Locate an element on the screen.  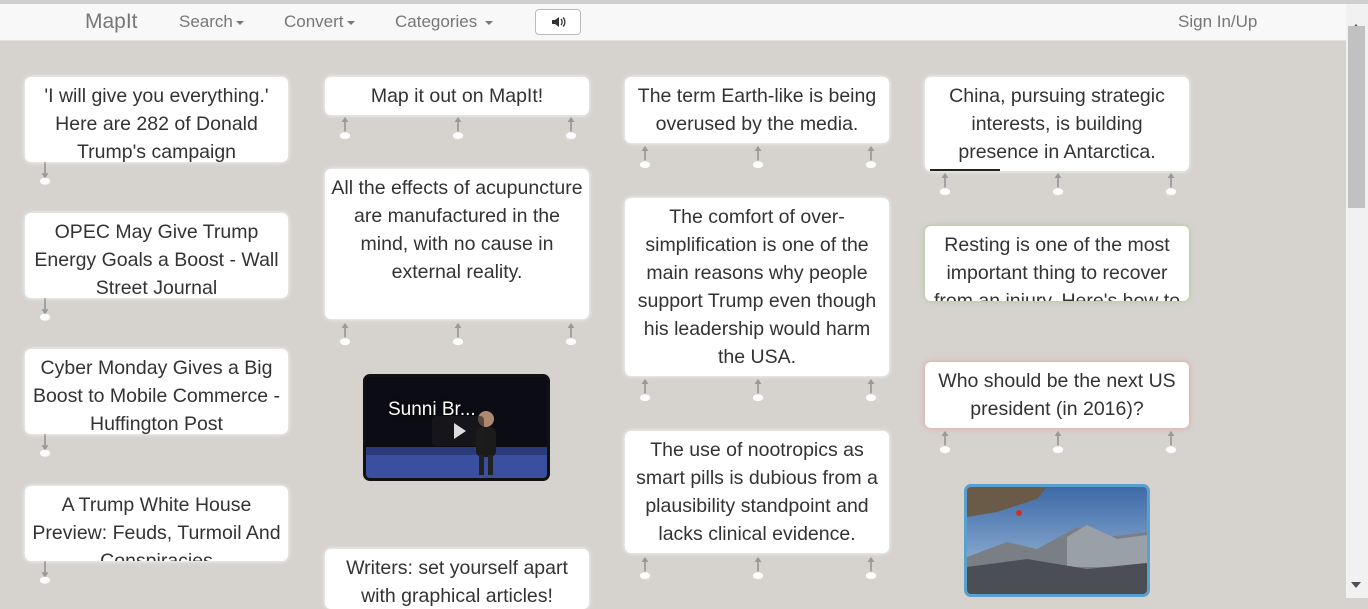
scroll-down-icon is located at coordinates (1356, 585).